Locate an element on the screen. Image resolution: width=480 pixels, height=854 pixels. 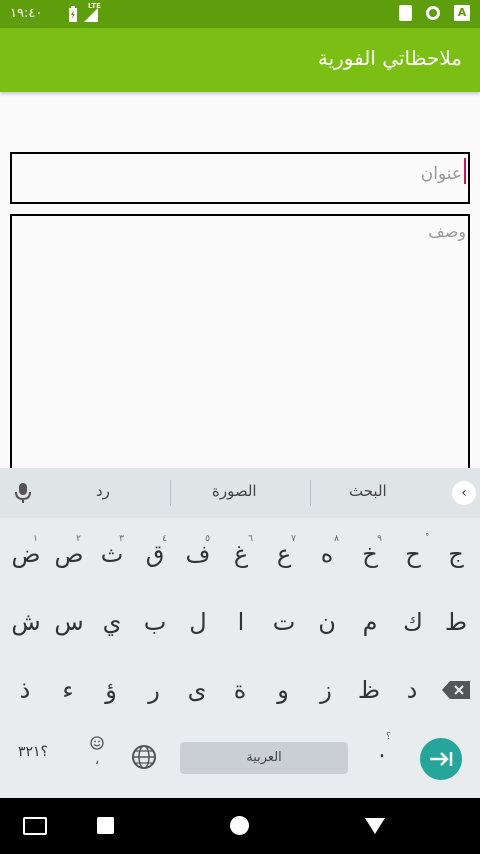
key-hint: ٥ is located at coordinates (207, 539).